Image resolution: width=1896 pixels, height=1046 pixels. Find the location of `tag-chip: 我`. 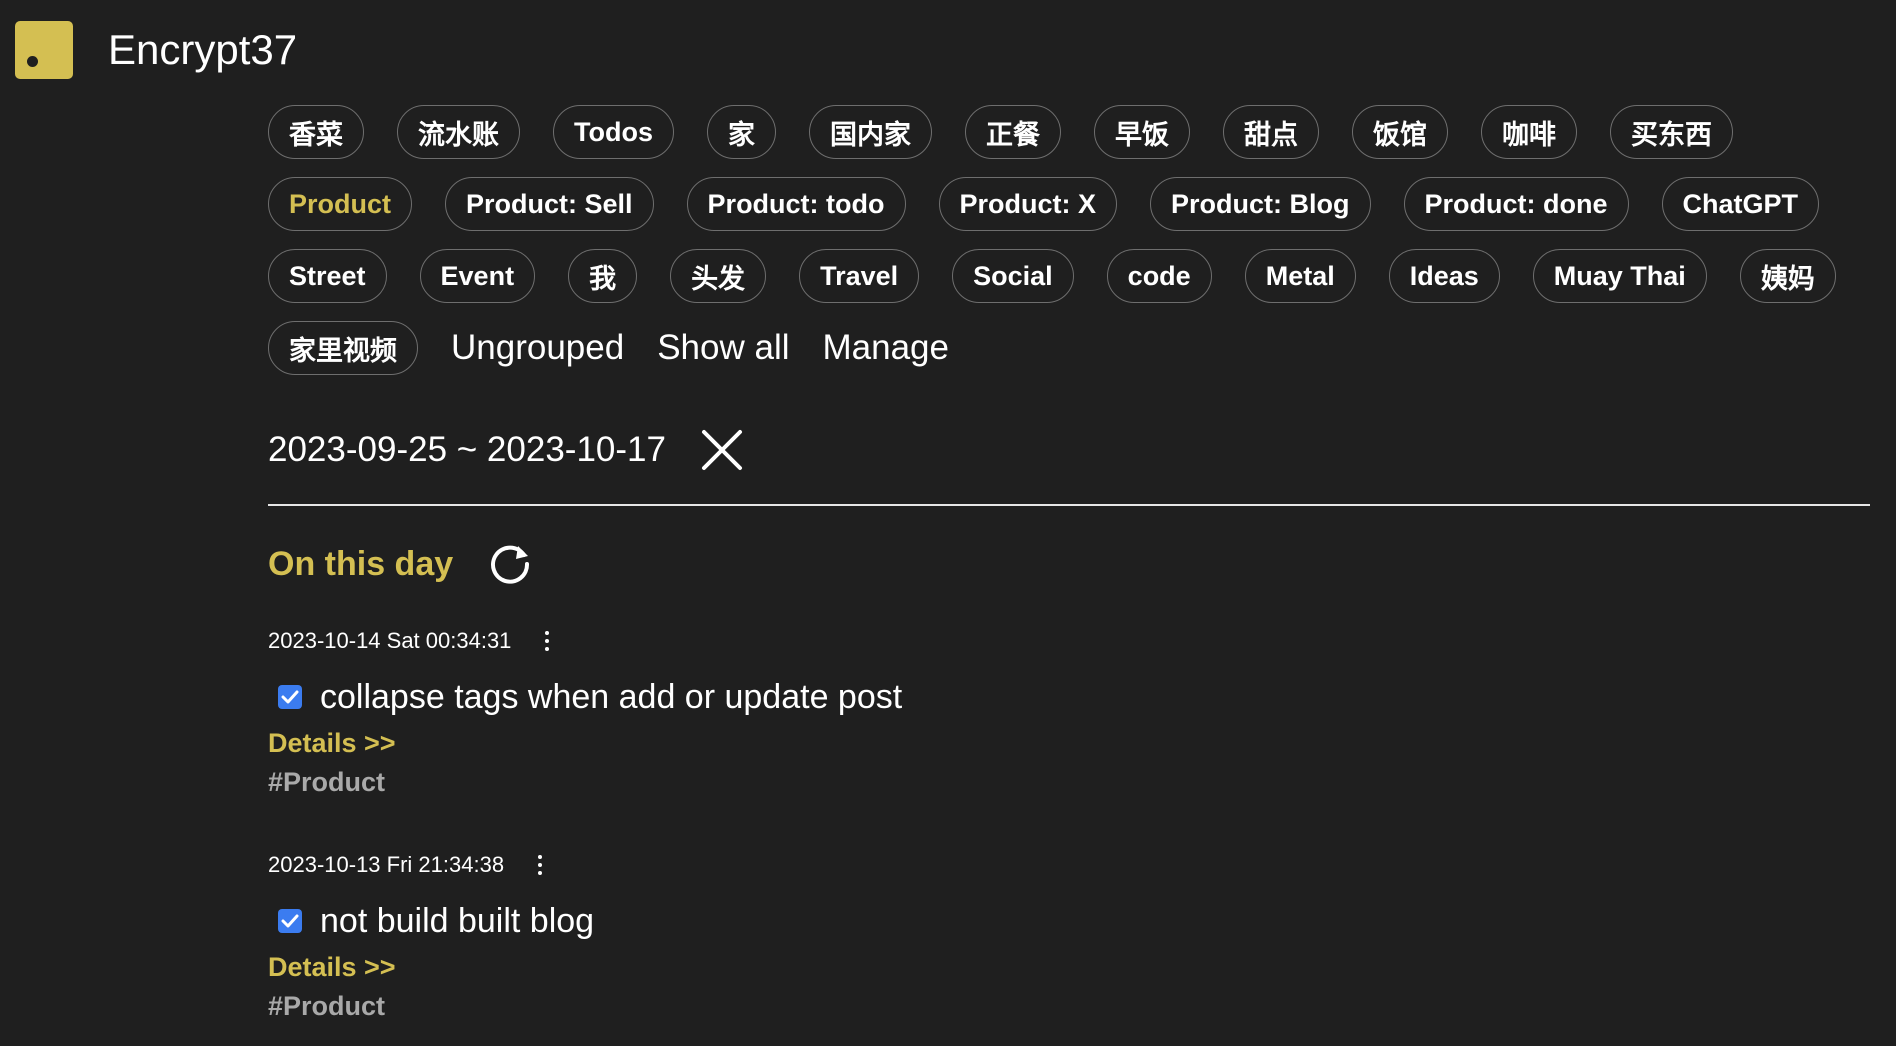

tag-chip: 我 is located at coordinates (603, 276).